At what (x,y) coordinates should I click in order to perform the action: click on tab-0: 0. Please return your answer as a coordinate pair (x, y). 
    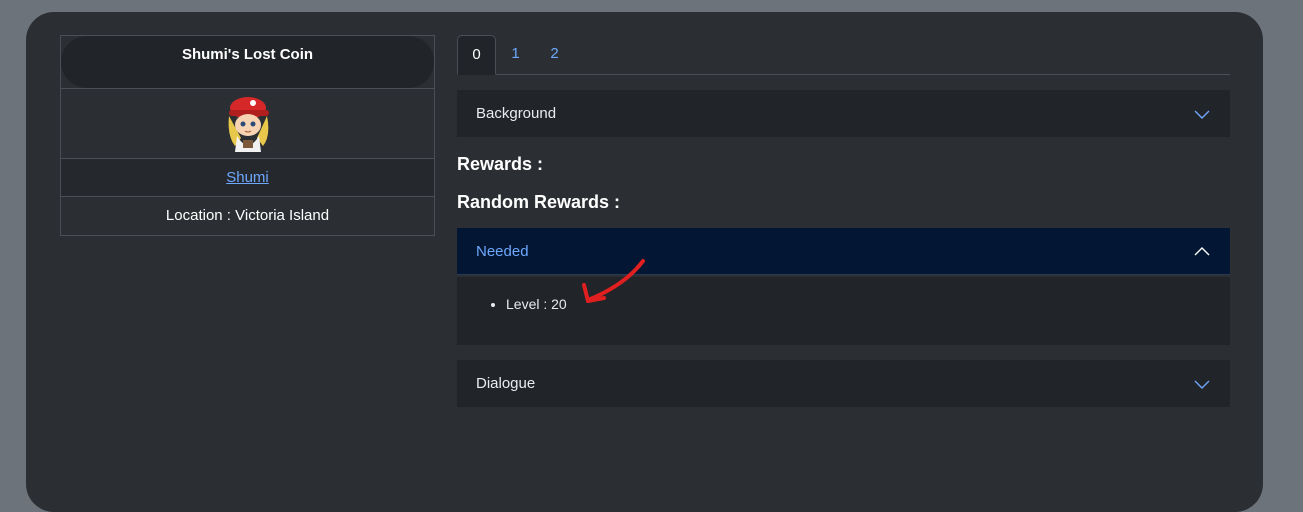
    Looking at the image, I should click on (476, 55).